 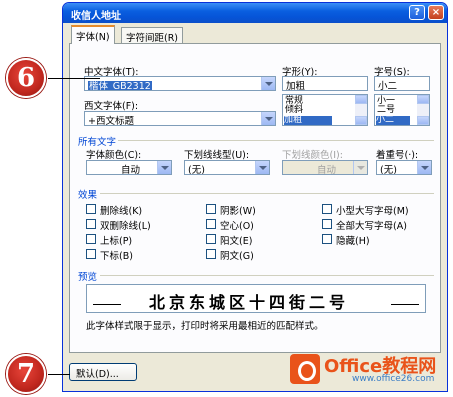 I want to click on small-caps-label: 小型大写字母(M), so click(x=372, y=211).